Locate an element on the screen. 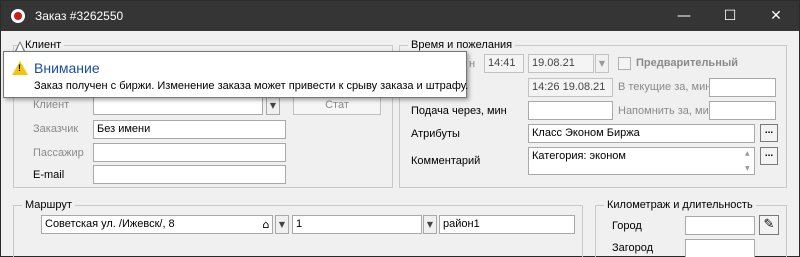 This screenshot has height=257, width=800. title-bar: Заказ #3262550 — ☐ ✕ is located at coordinates (400, 16).